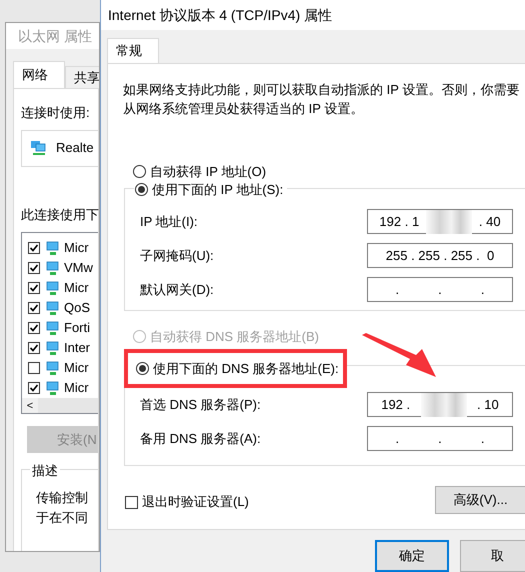 The image size is (525, 572). Describe the element at coordinates (62, 518) in the screenshot. I see `description-text: 于在不同` at that location.